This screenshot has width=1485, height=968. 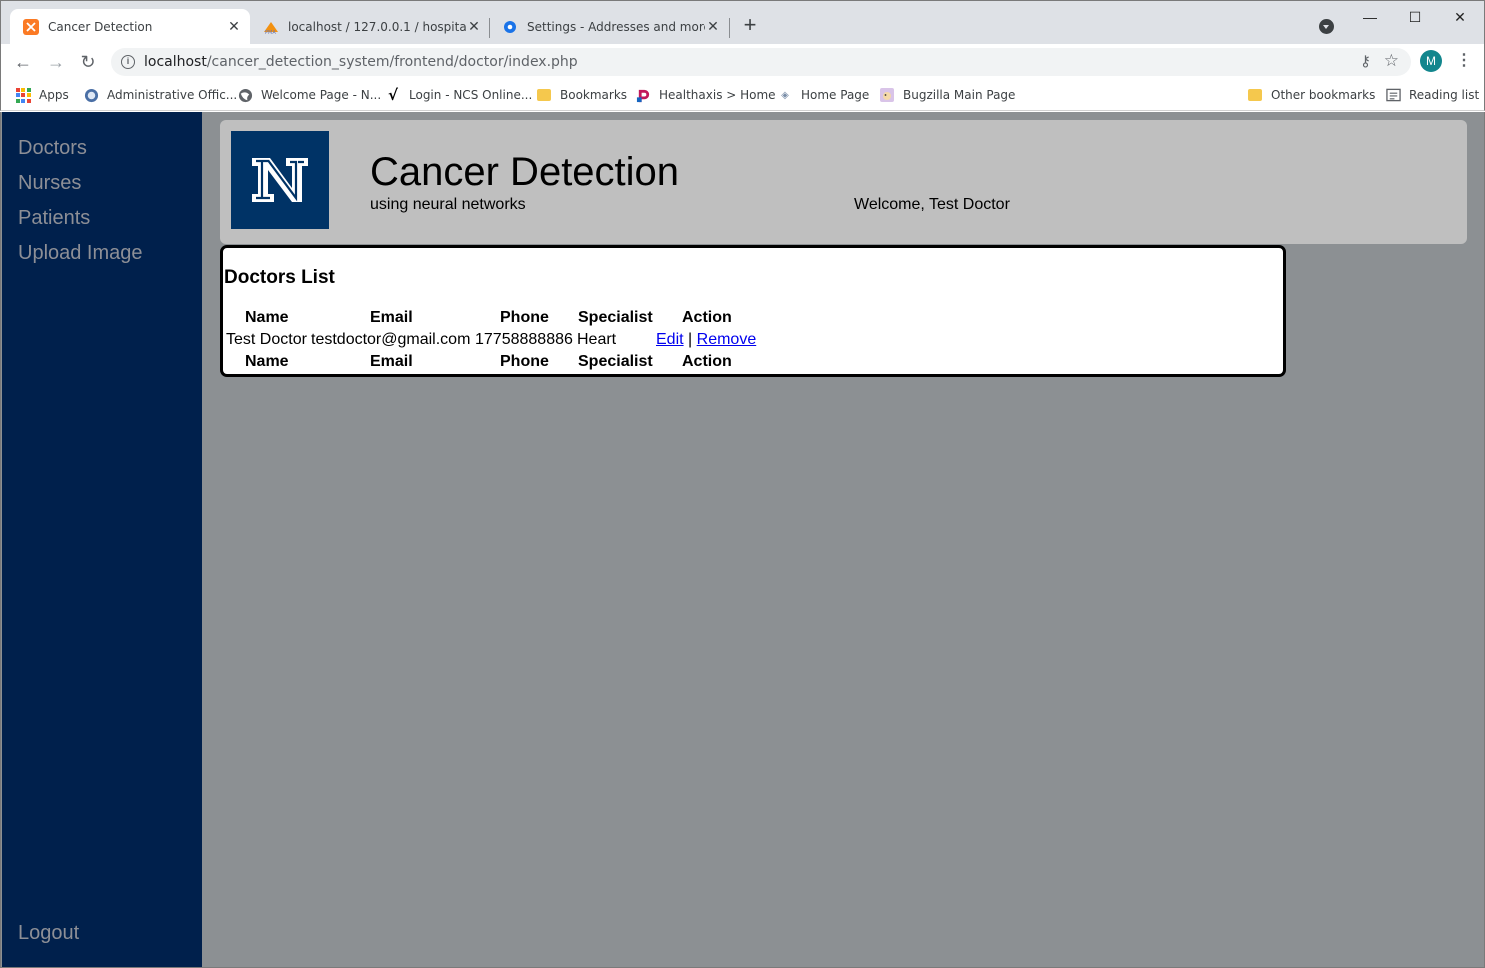 I want to click on tab-title: Cancer Detection, so click(x=100, y=27).